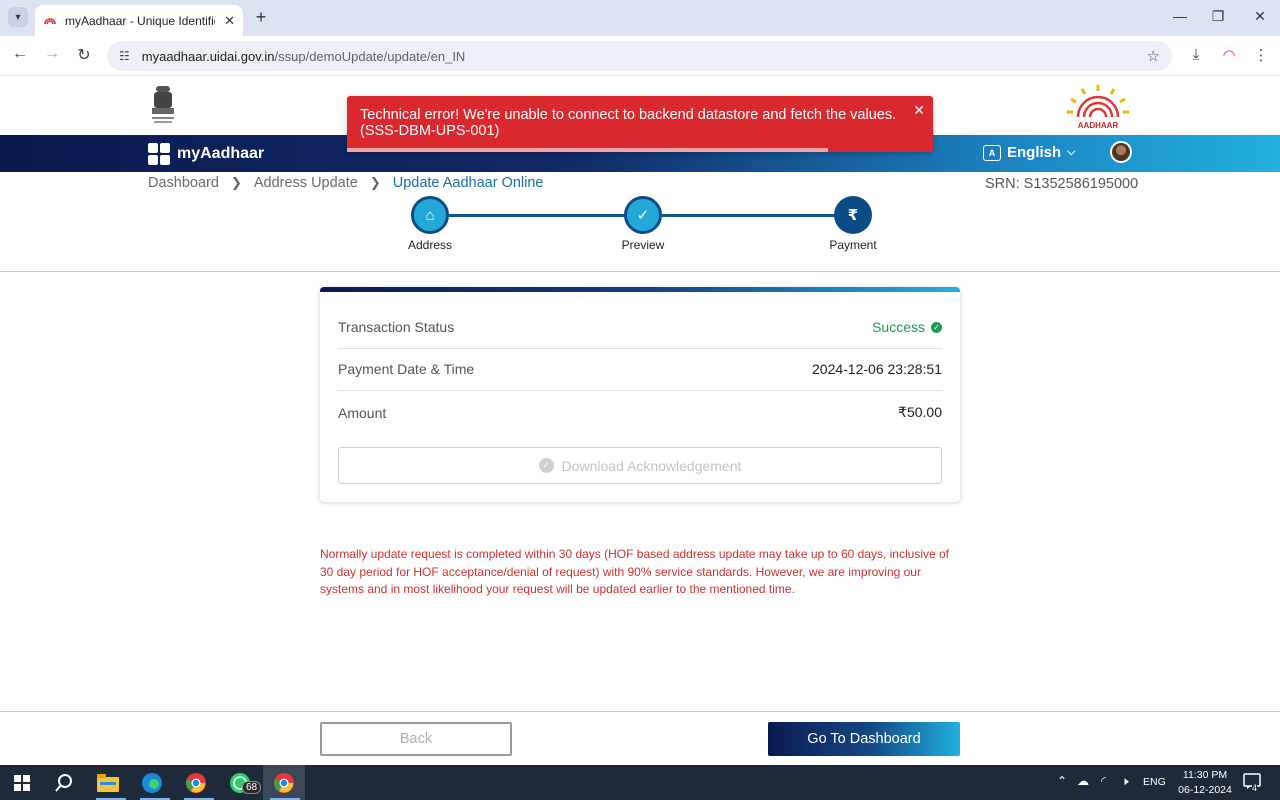 The width and height of the screenshot is (1280, 800). I want to click on download-acknowledgement-button: ✓ Download Acknowledgement, so click(640, 465).